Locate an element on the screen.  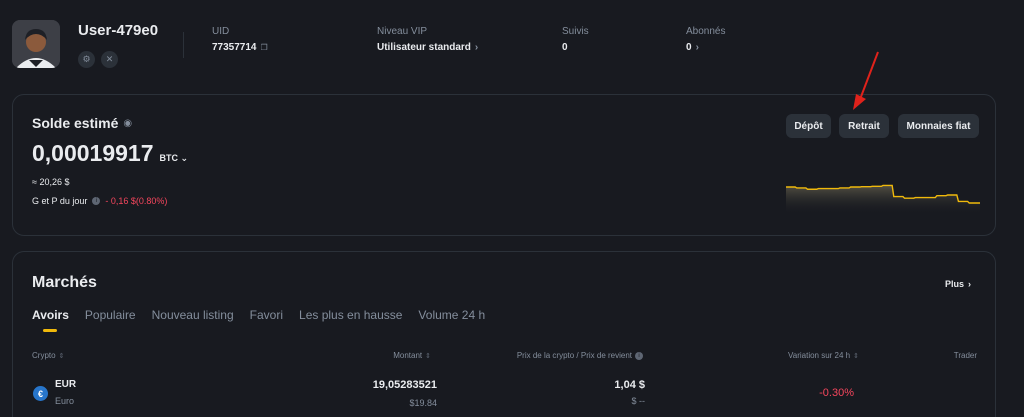
column-header-change: Variation sur 24 h ⇕ is located at coordinates (823, 355).